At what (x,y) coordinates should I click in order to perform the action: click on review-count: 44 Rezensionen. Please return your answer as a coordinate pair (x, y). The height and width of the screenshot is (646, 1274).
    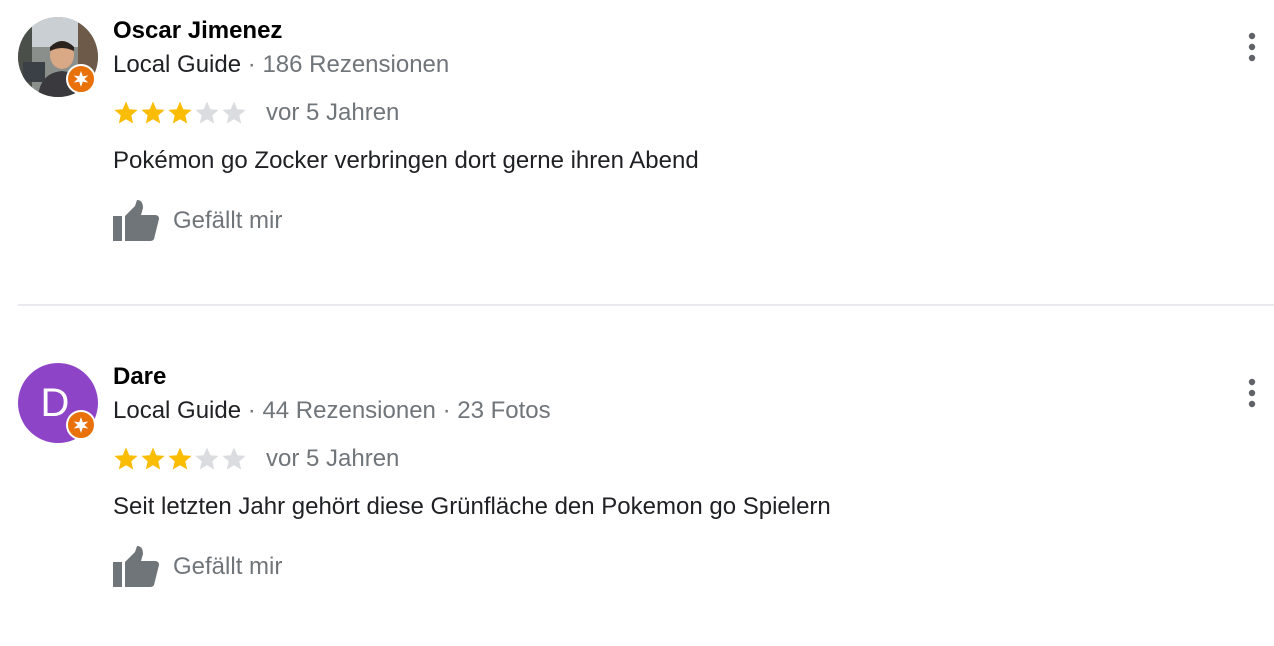
    Looking at the image, I should click on (349, 410).